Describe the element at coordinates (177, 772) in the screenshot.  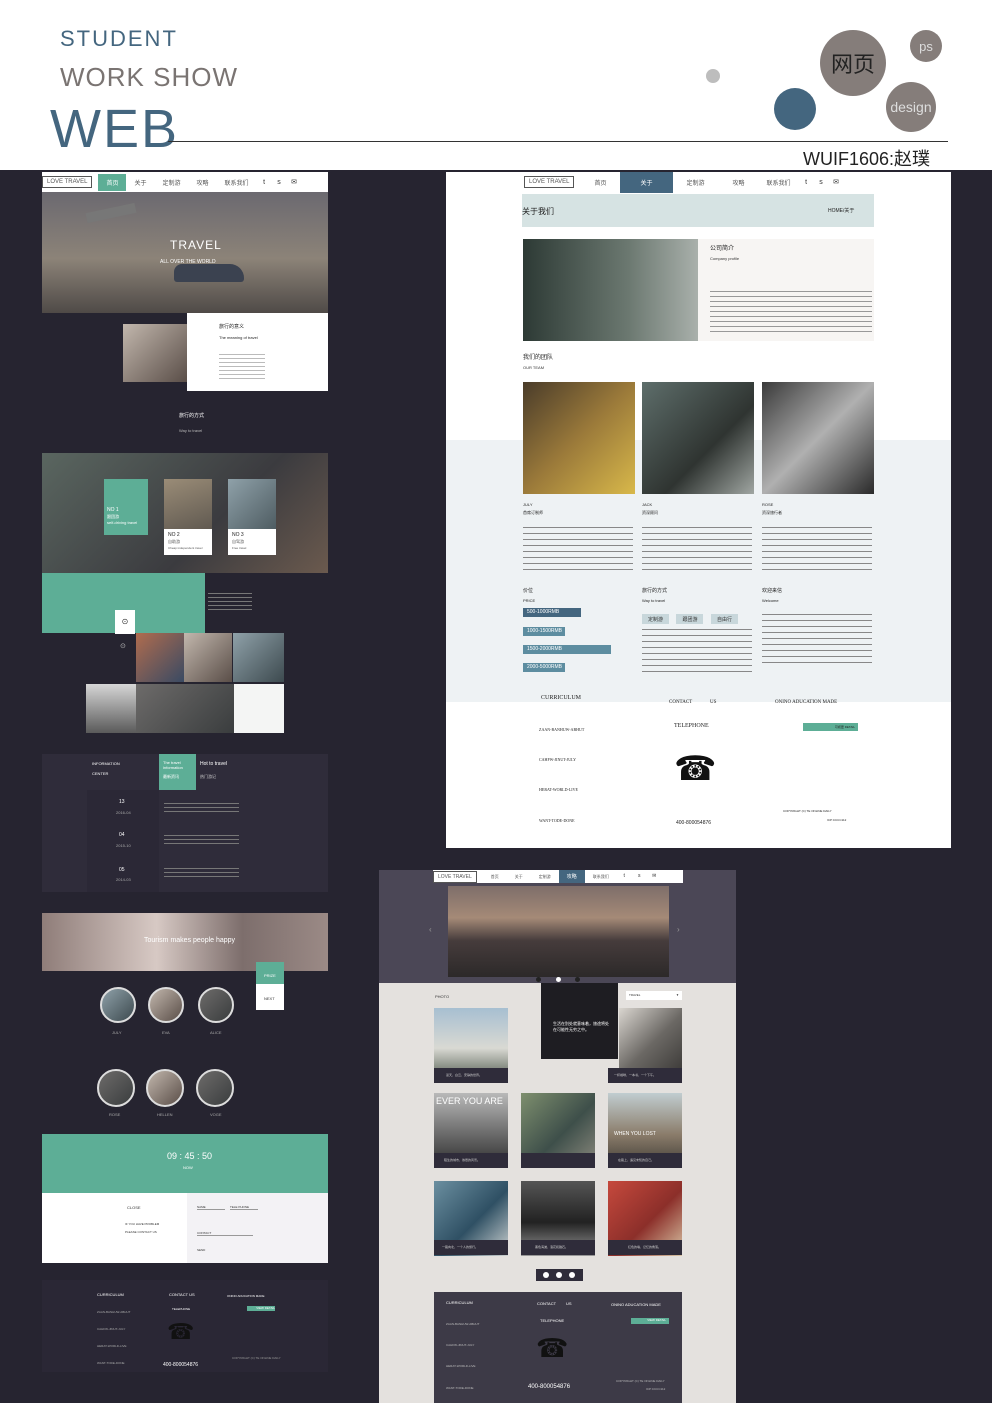
I see `tab-travel-info: The travel information 最新资讯` at that location.